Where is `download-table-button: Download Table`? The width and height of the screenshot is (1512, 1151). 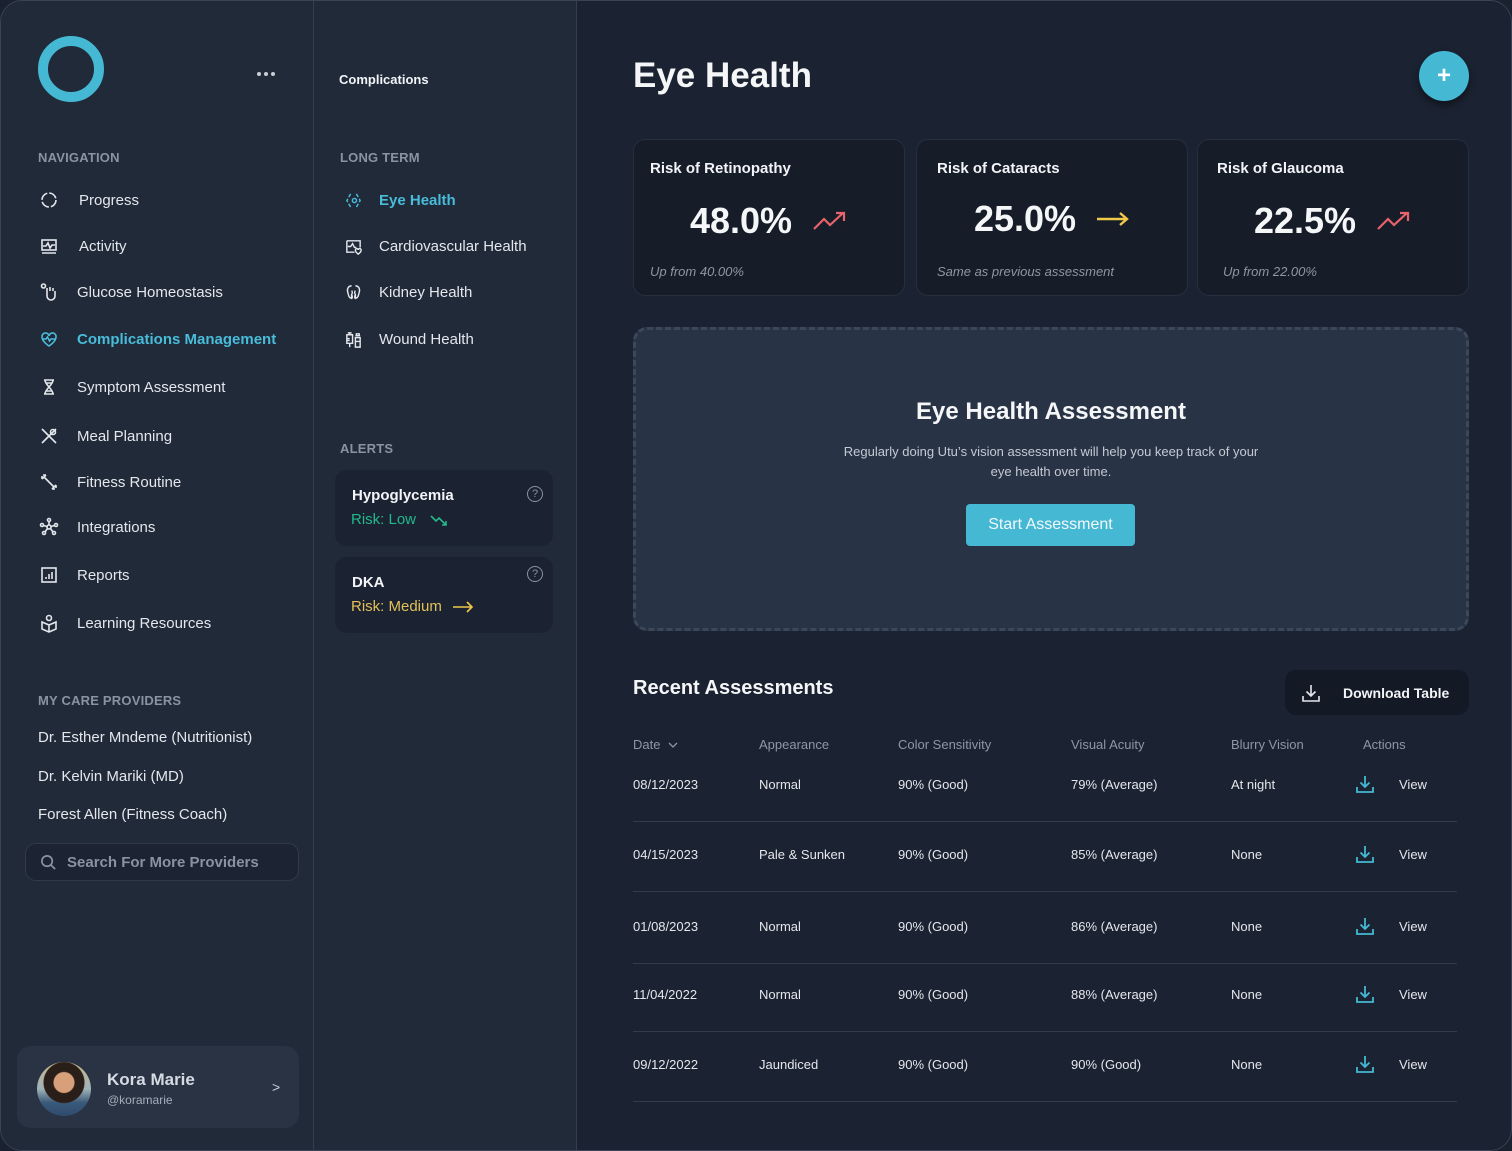 download-table-button: Download Table is located at coordinates (1377, 692).